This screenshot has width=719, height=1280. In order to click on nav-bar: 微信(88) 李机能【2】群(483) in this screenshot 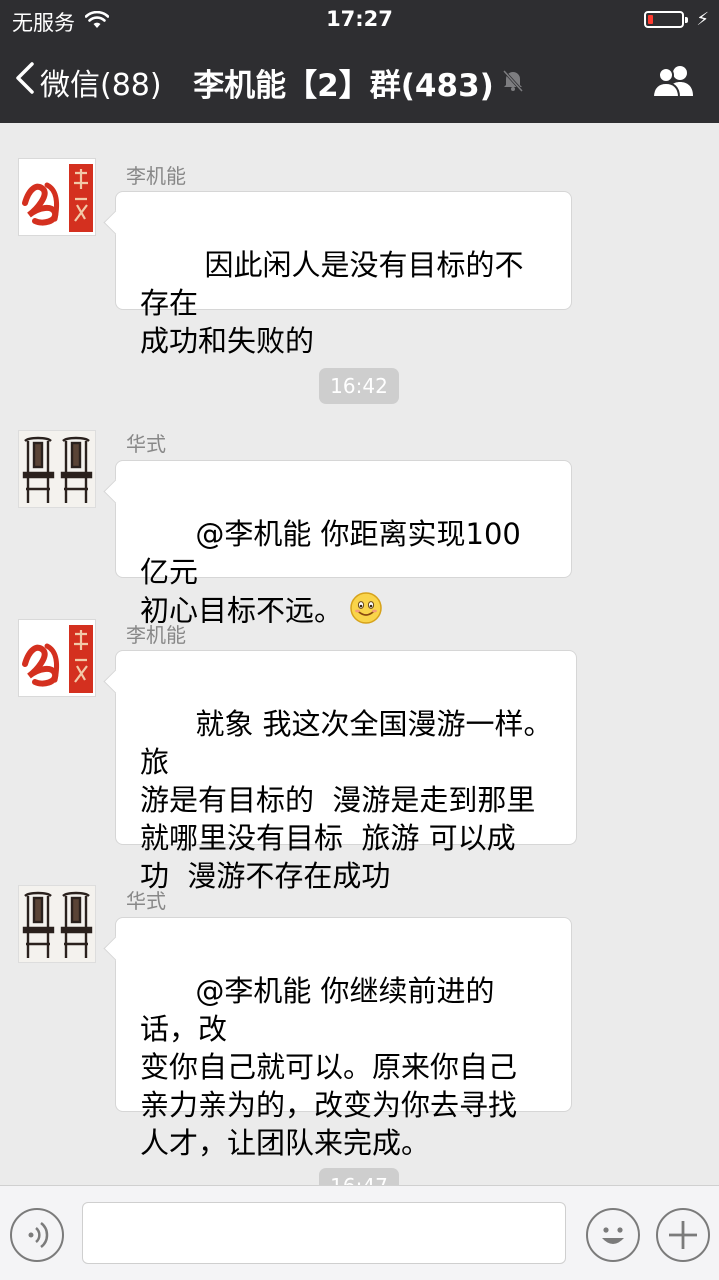, I will do `click(359, 81)`.